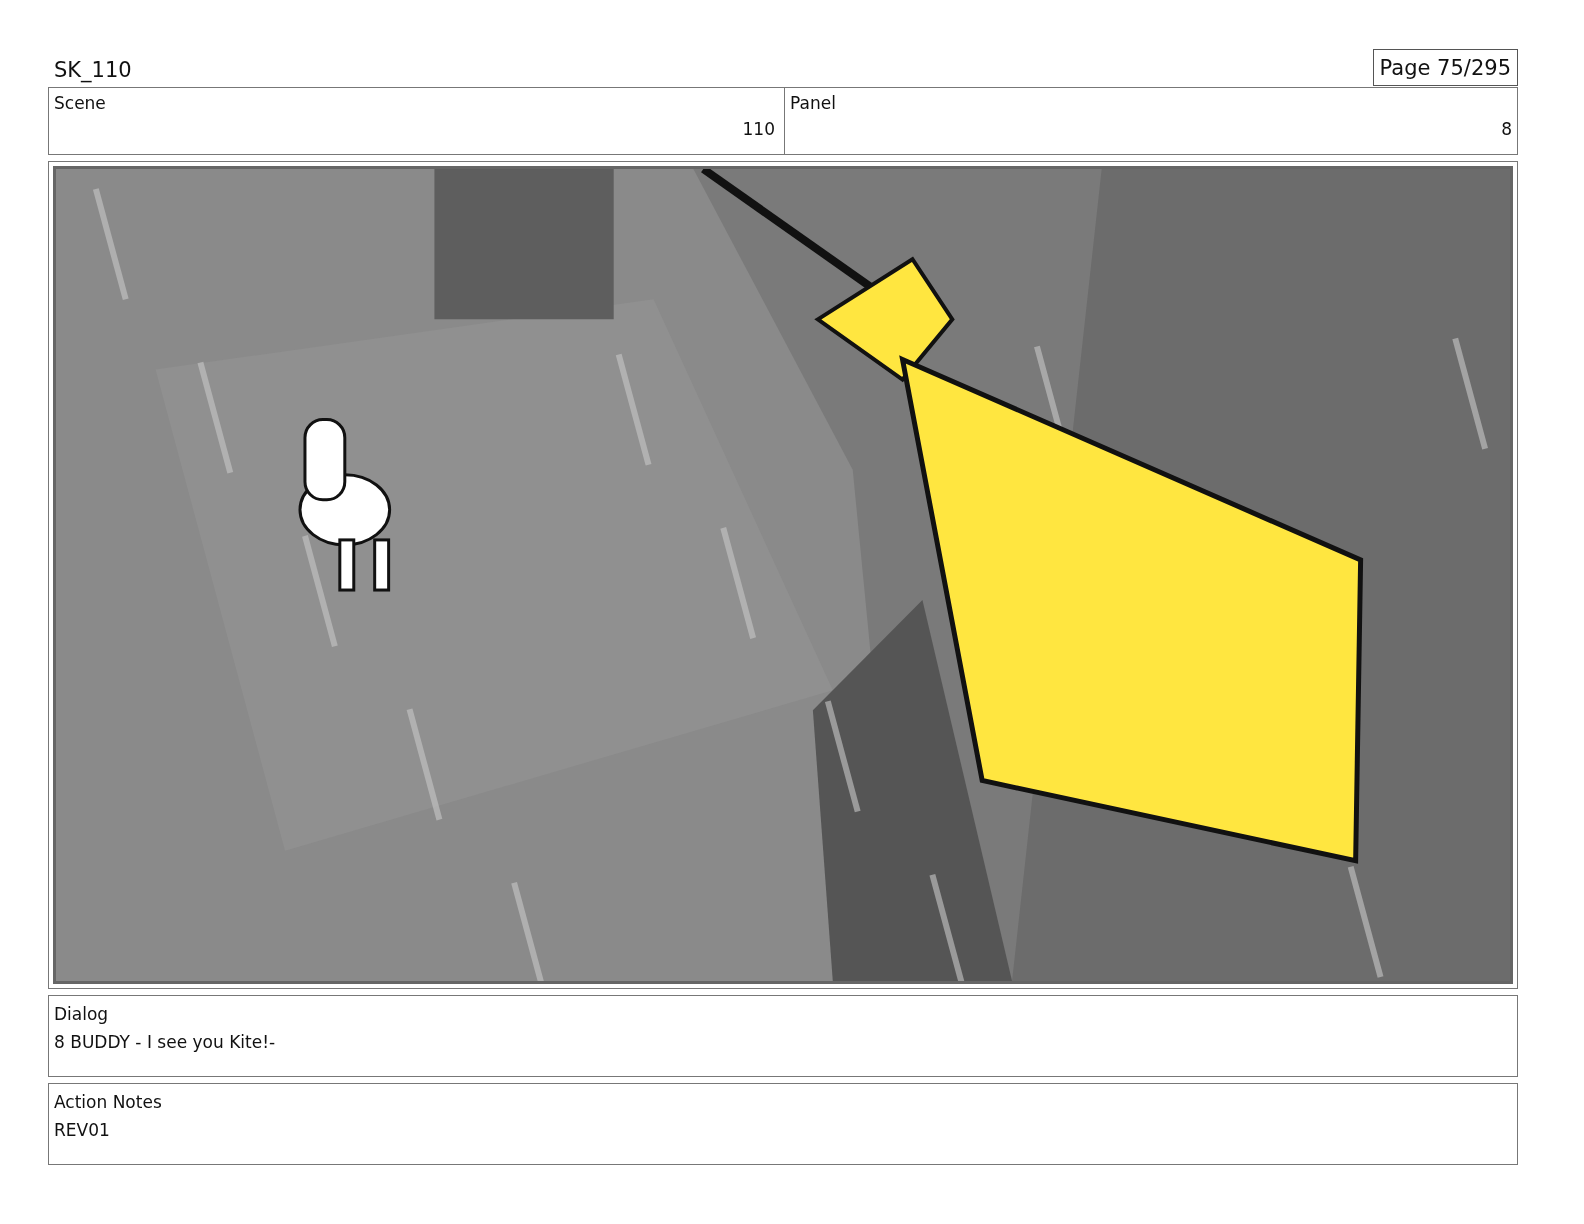 Image resolution: width=1584 pixels, height=1224 pixels. I want to click on notes-text: 8 BUDDY - I see you Kite!-, so click(165, 1042).